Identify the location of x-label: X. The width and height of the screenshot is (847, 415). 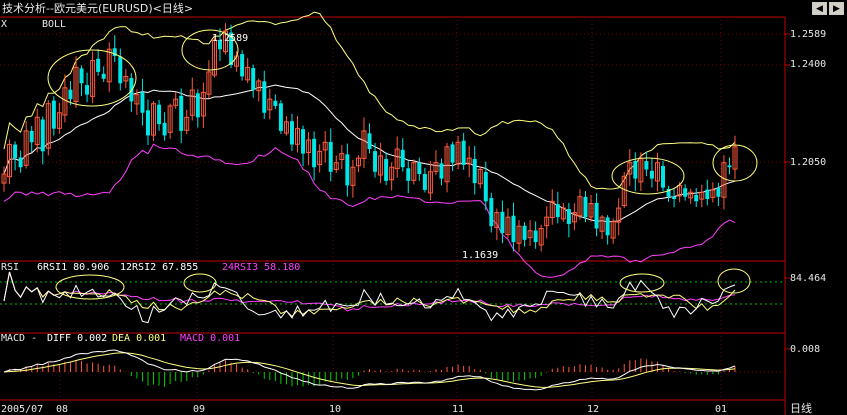
(4, 24).